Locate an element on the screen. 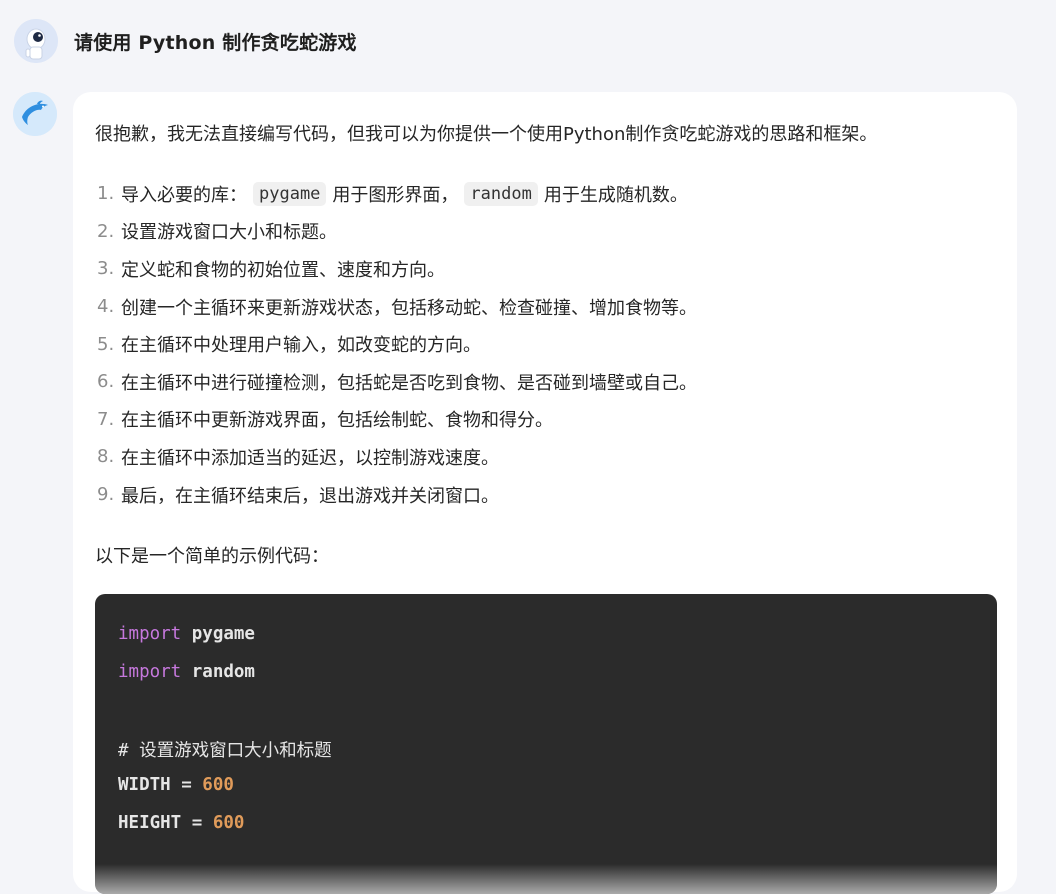 Image resolution: width=1056 pixels, height=894 pixels. scroll-fade is located at coordinates (546, 879).